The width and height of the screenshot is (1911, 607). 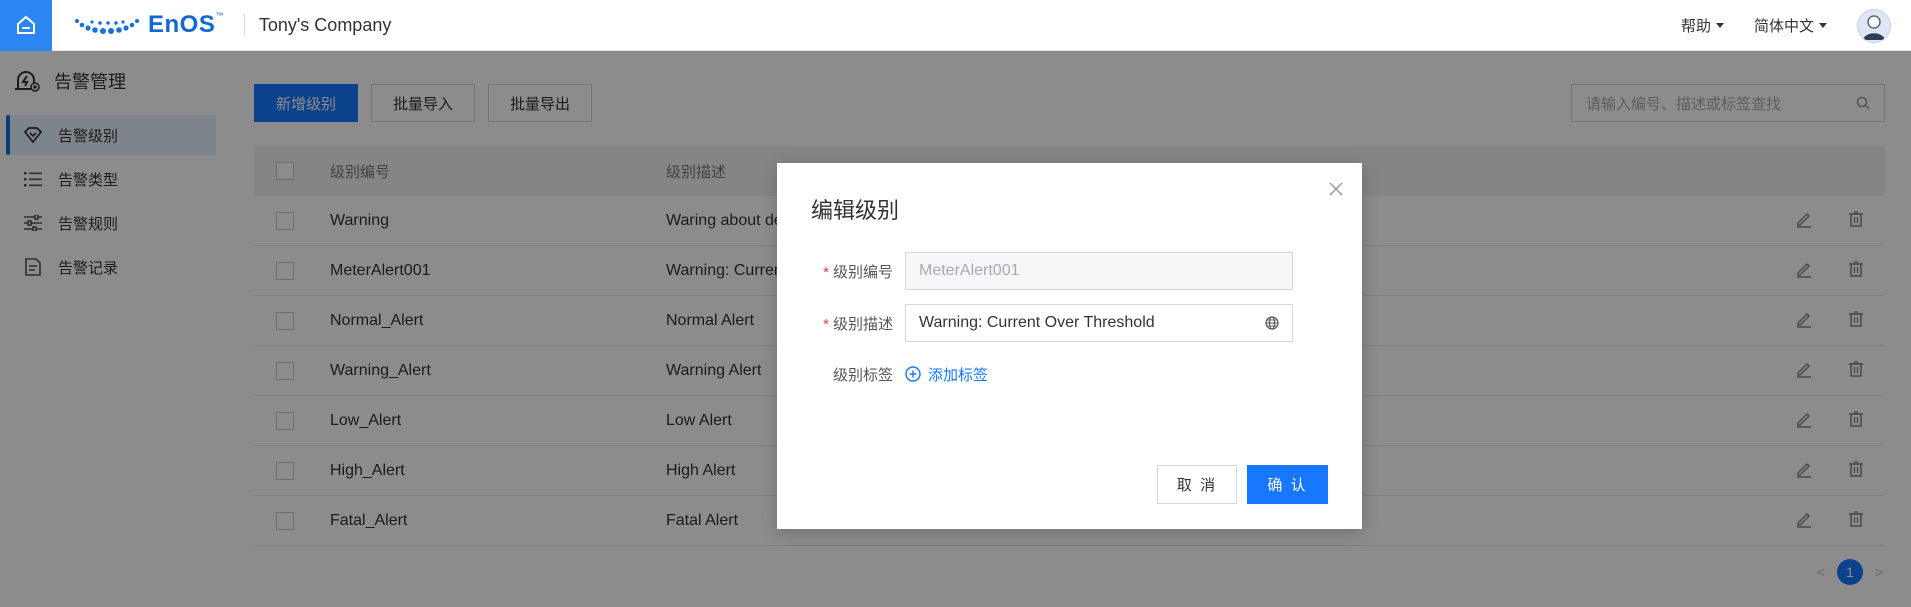 What do you see at coordinates (858, 324) in the screenshot?
I see `desc-label: * 级别描述` at bounding box center [858, 324].